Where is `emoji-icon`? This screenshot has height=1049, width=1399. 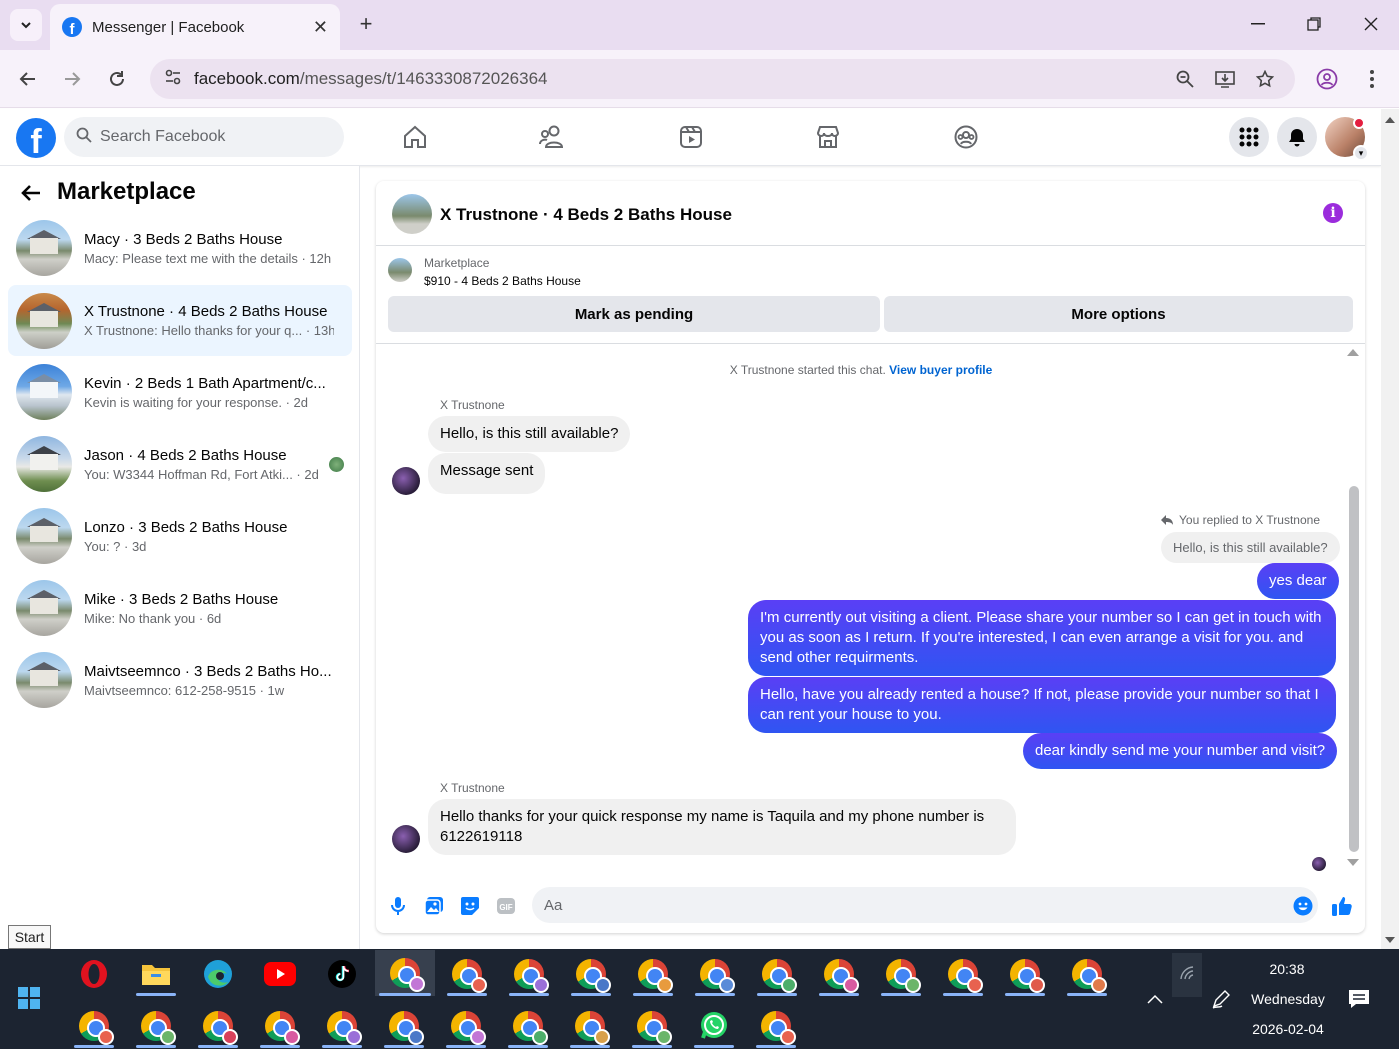 emoji-icon is located at coordinates (1303, 906).